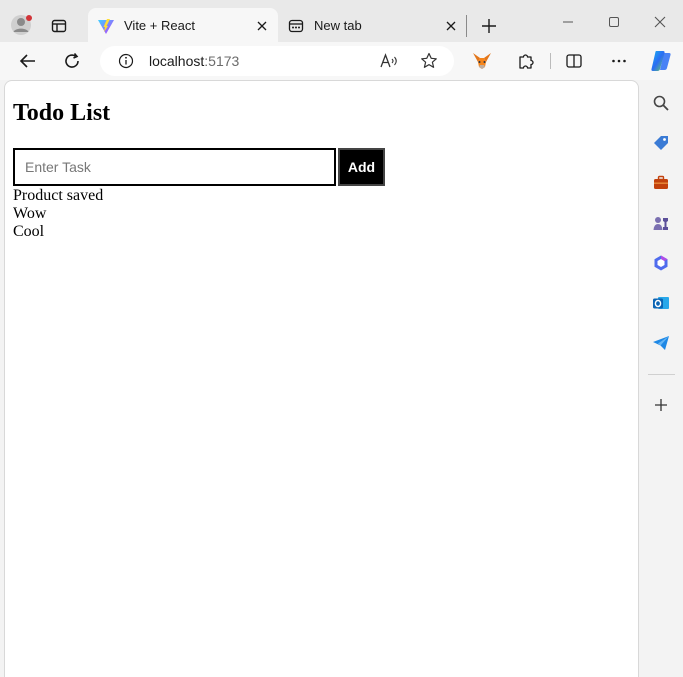 This screenshot has width=683, height=677. Describe the element at coordinates (550, 61) in the screenshot. I see `toolbar-divider` at that location.